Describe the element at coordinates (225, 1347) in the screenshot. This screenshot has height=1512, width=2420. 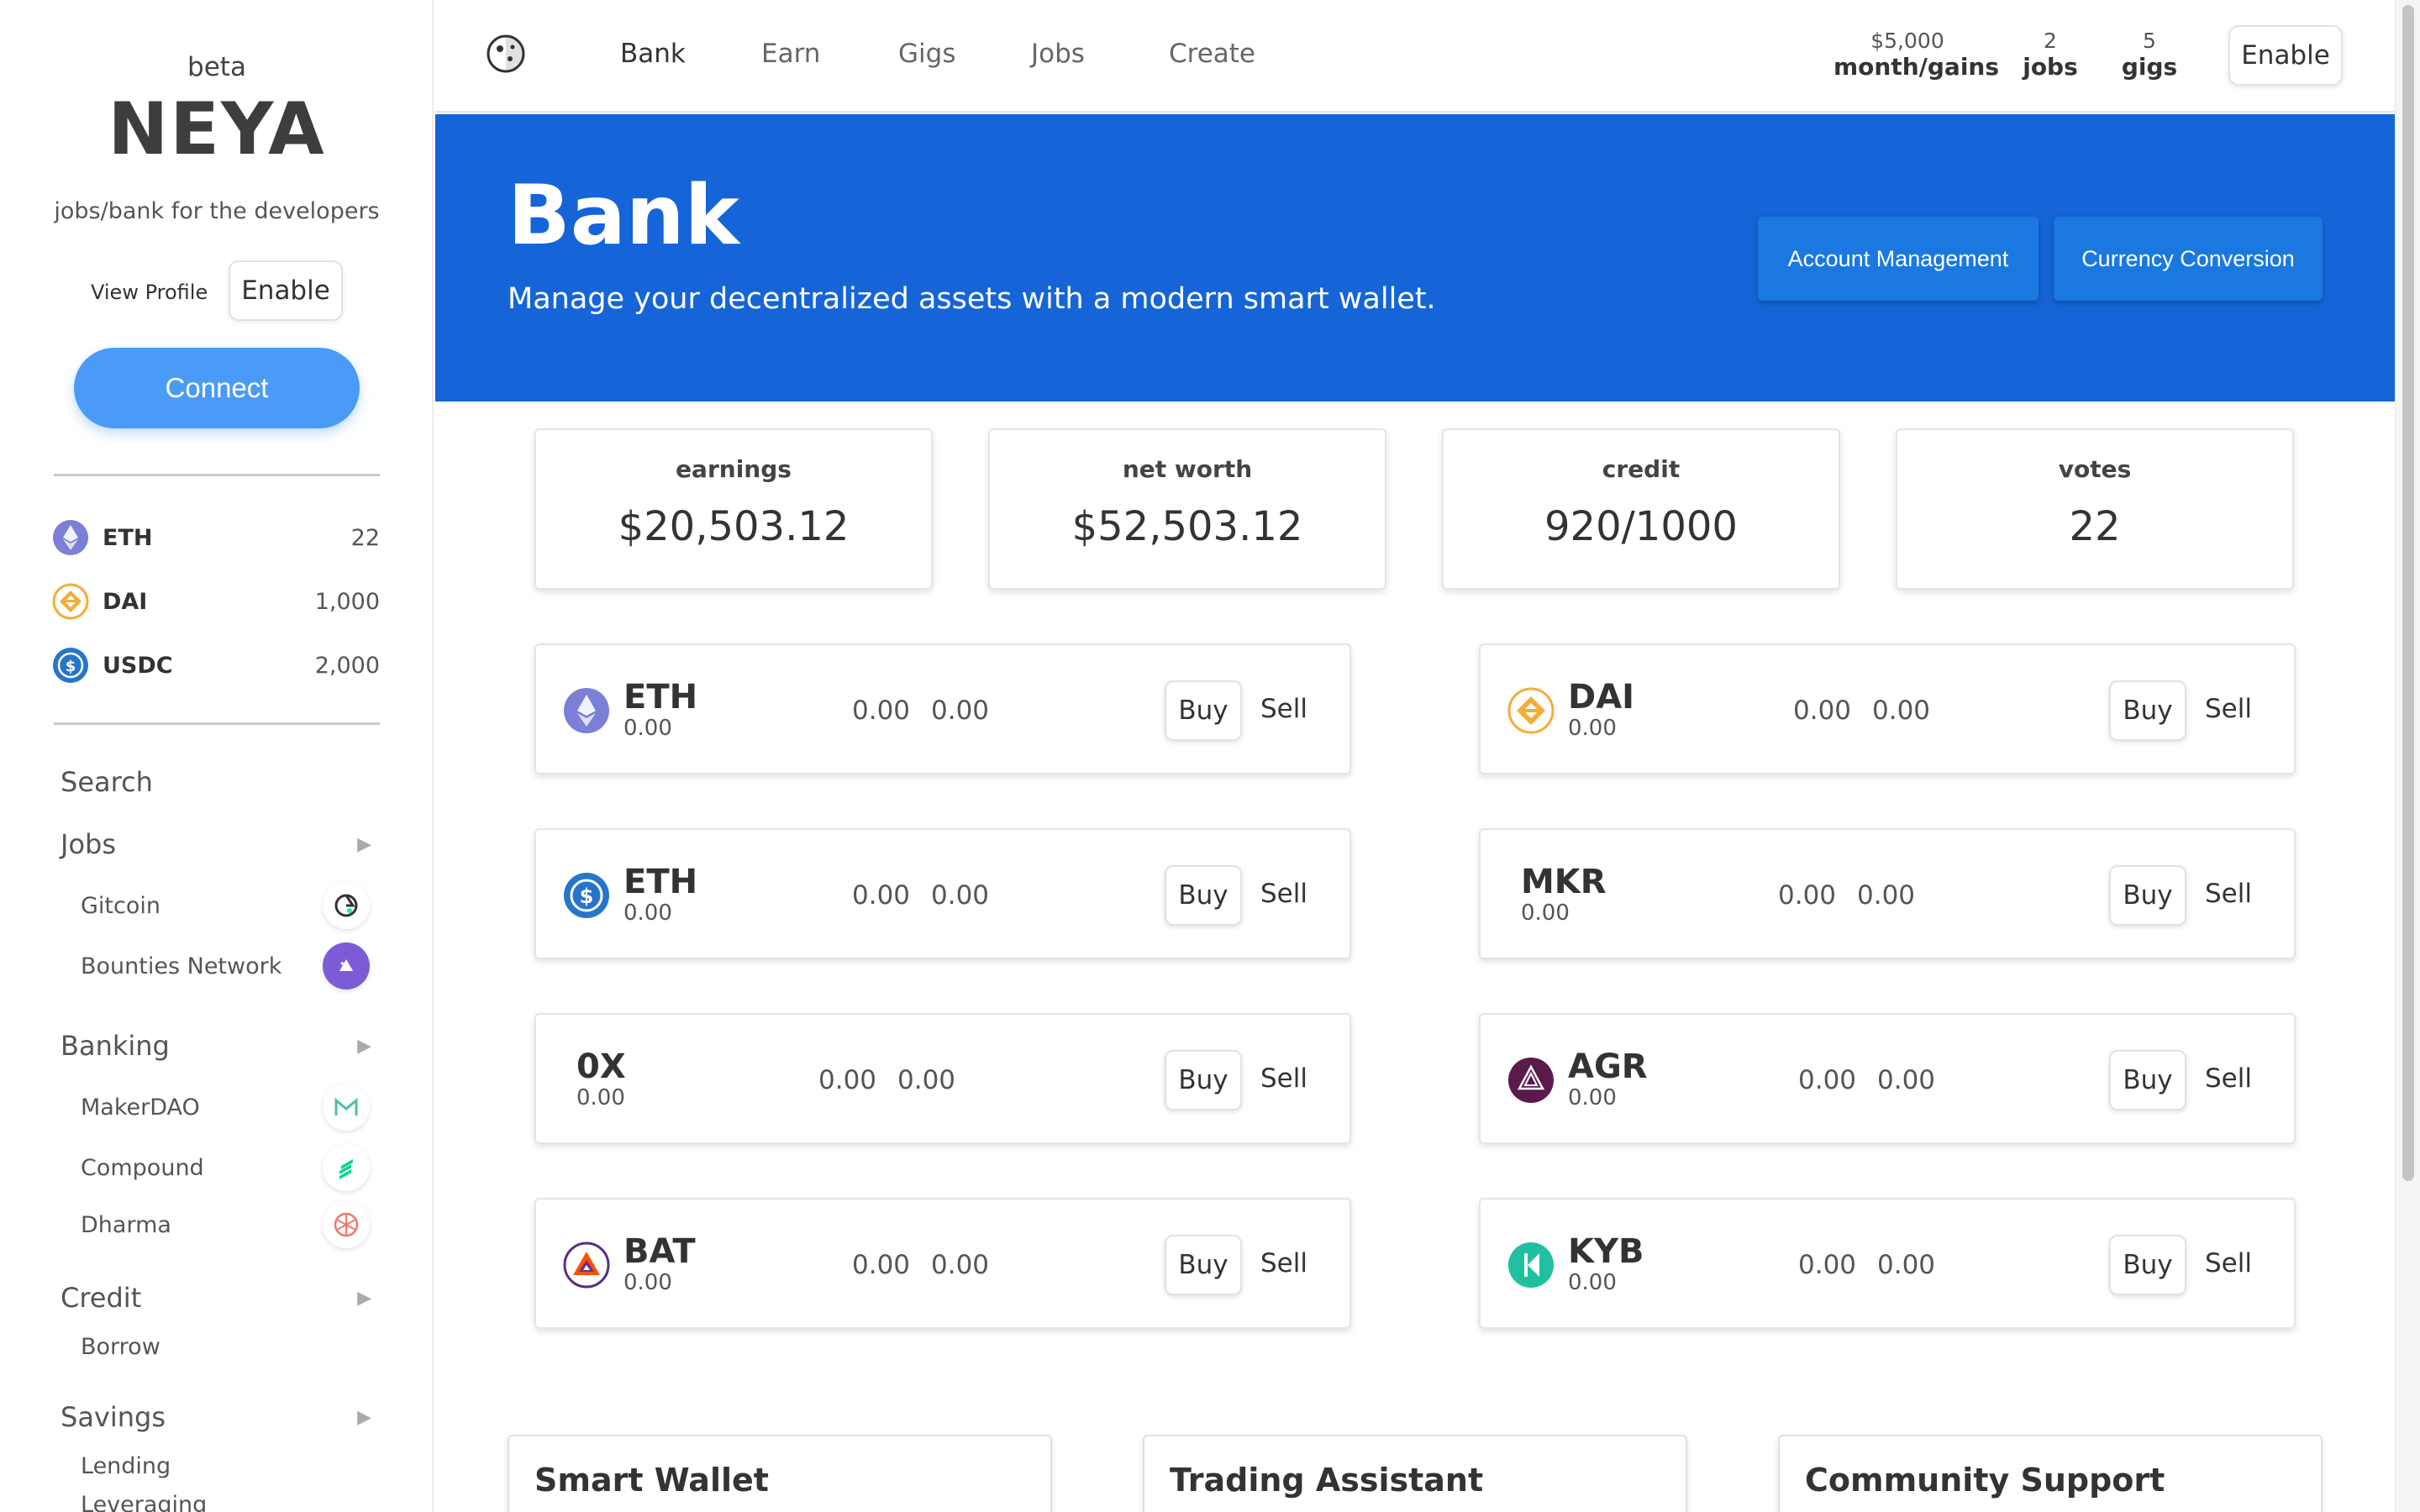
I see `nav-item-borrow: Borrow` at that location.